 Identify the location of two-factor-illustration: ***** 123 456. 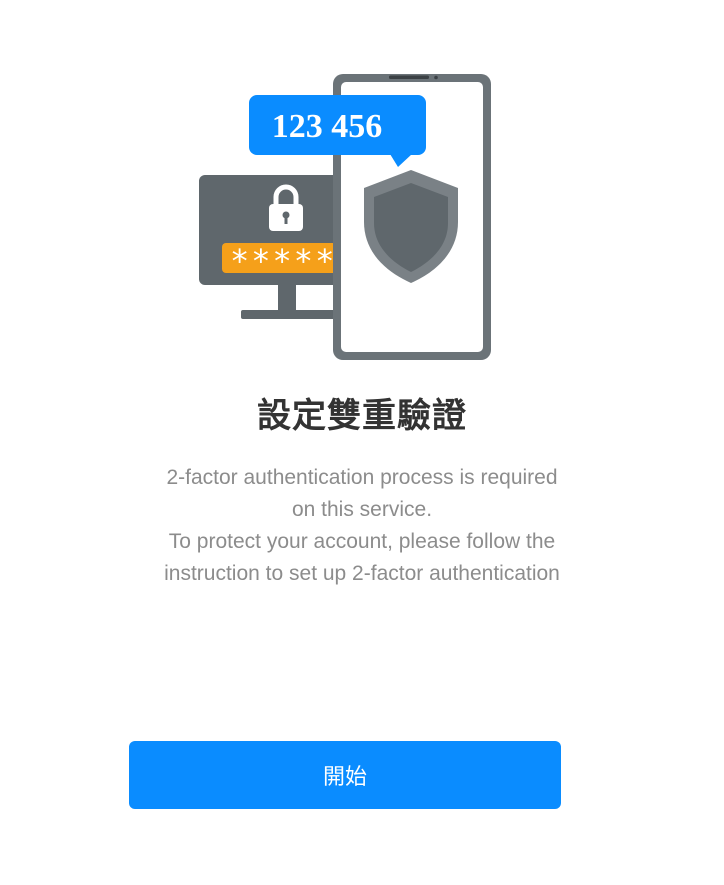
(345, 217).